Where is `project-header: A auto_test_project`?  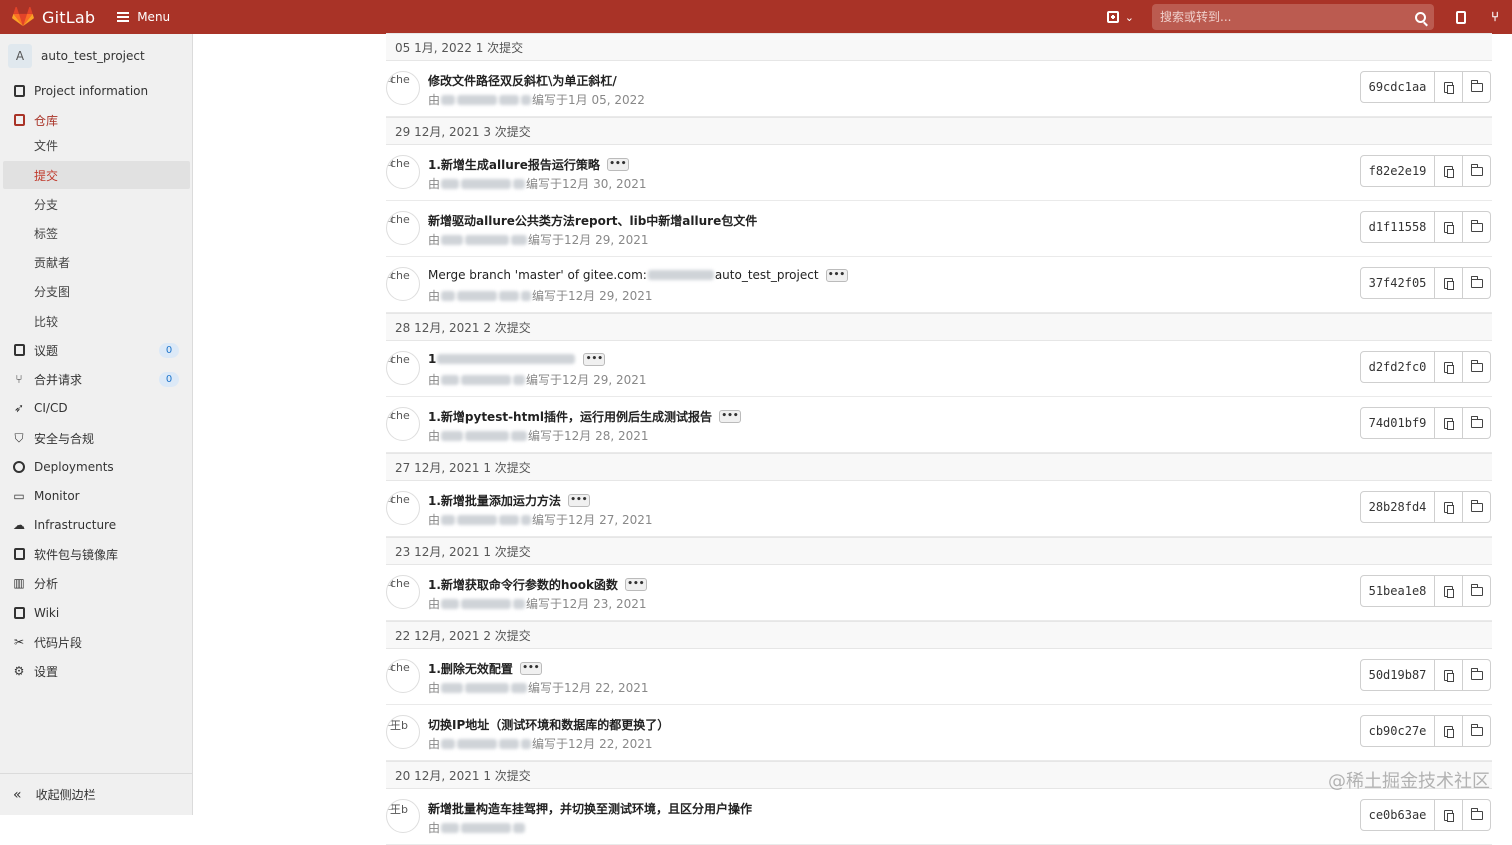 project-header: A auto_test_project is located at coordinates (96, 56).